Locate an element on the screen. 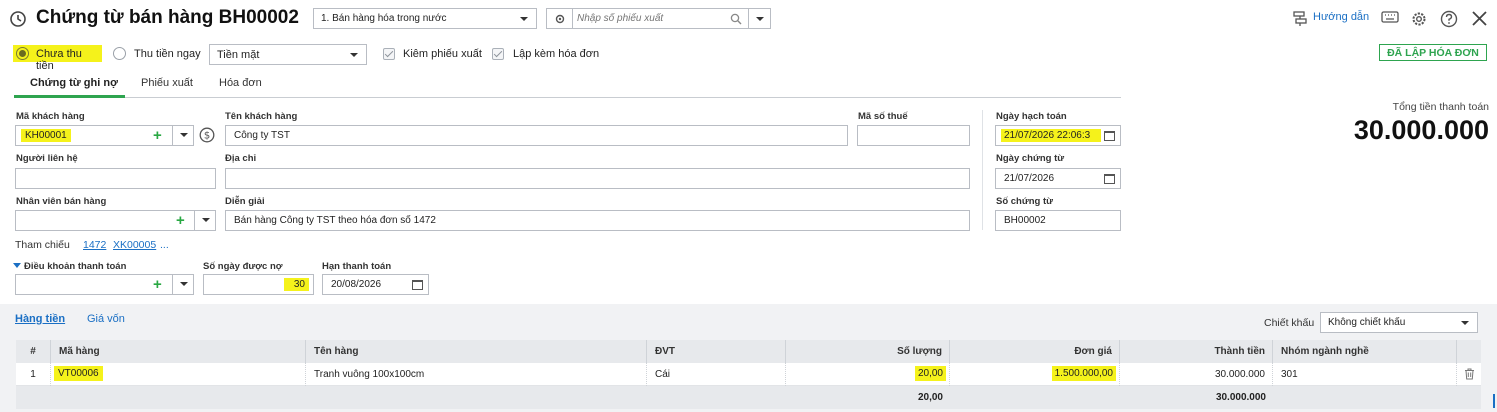  contact-field is located at coordinates (115, 178).